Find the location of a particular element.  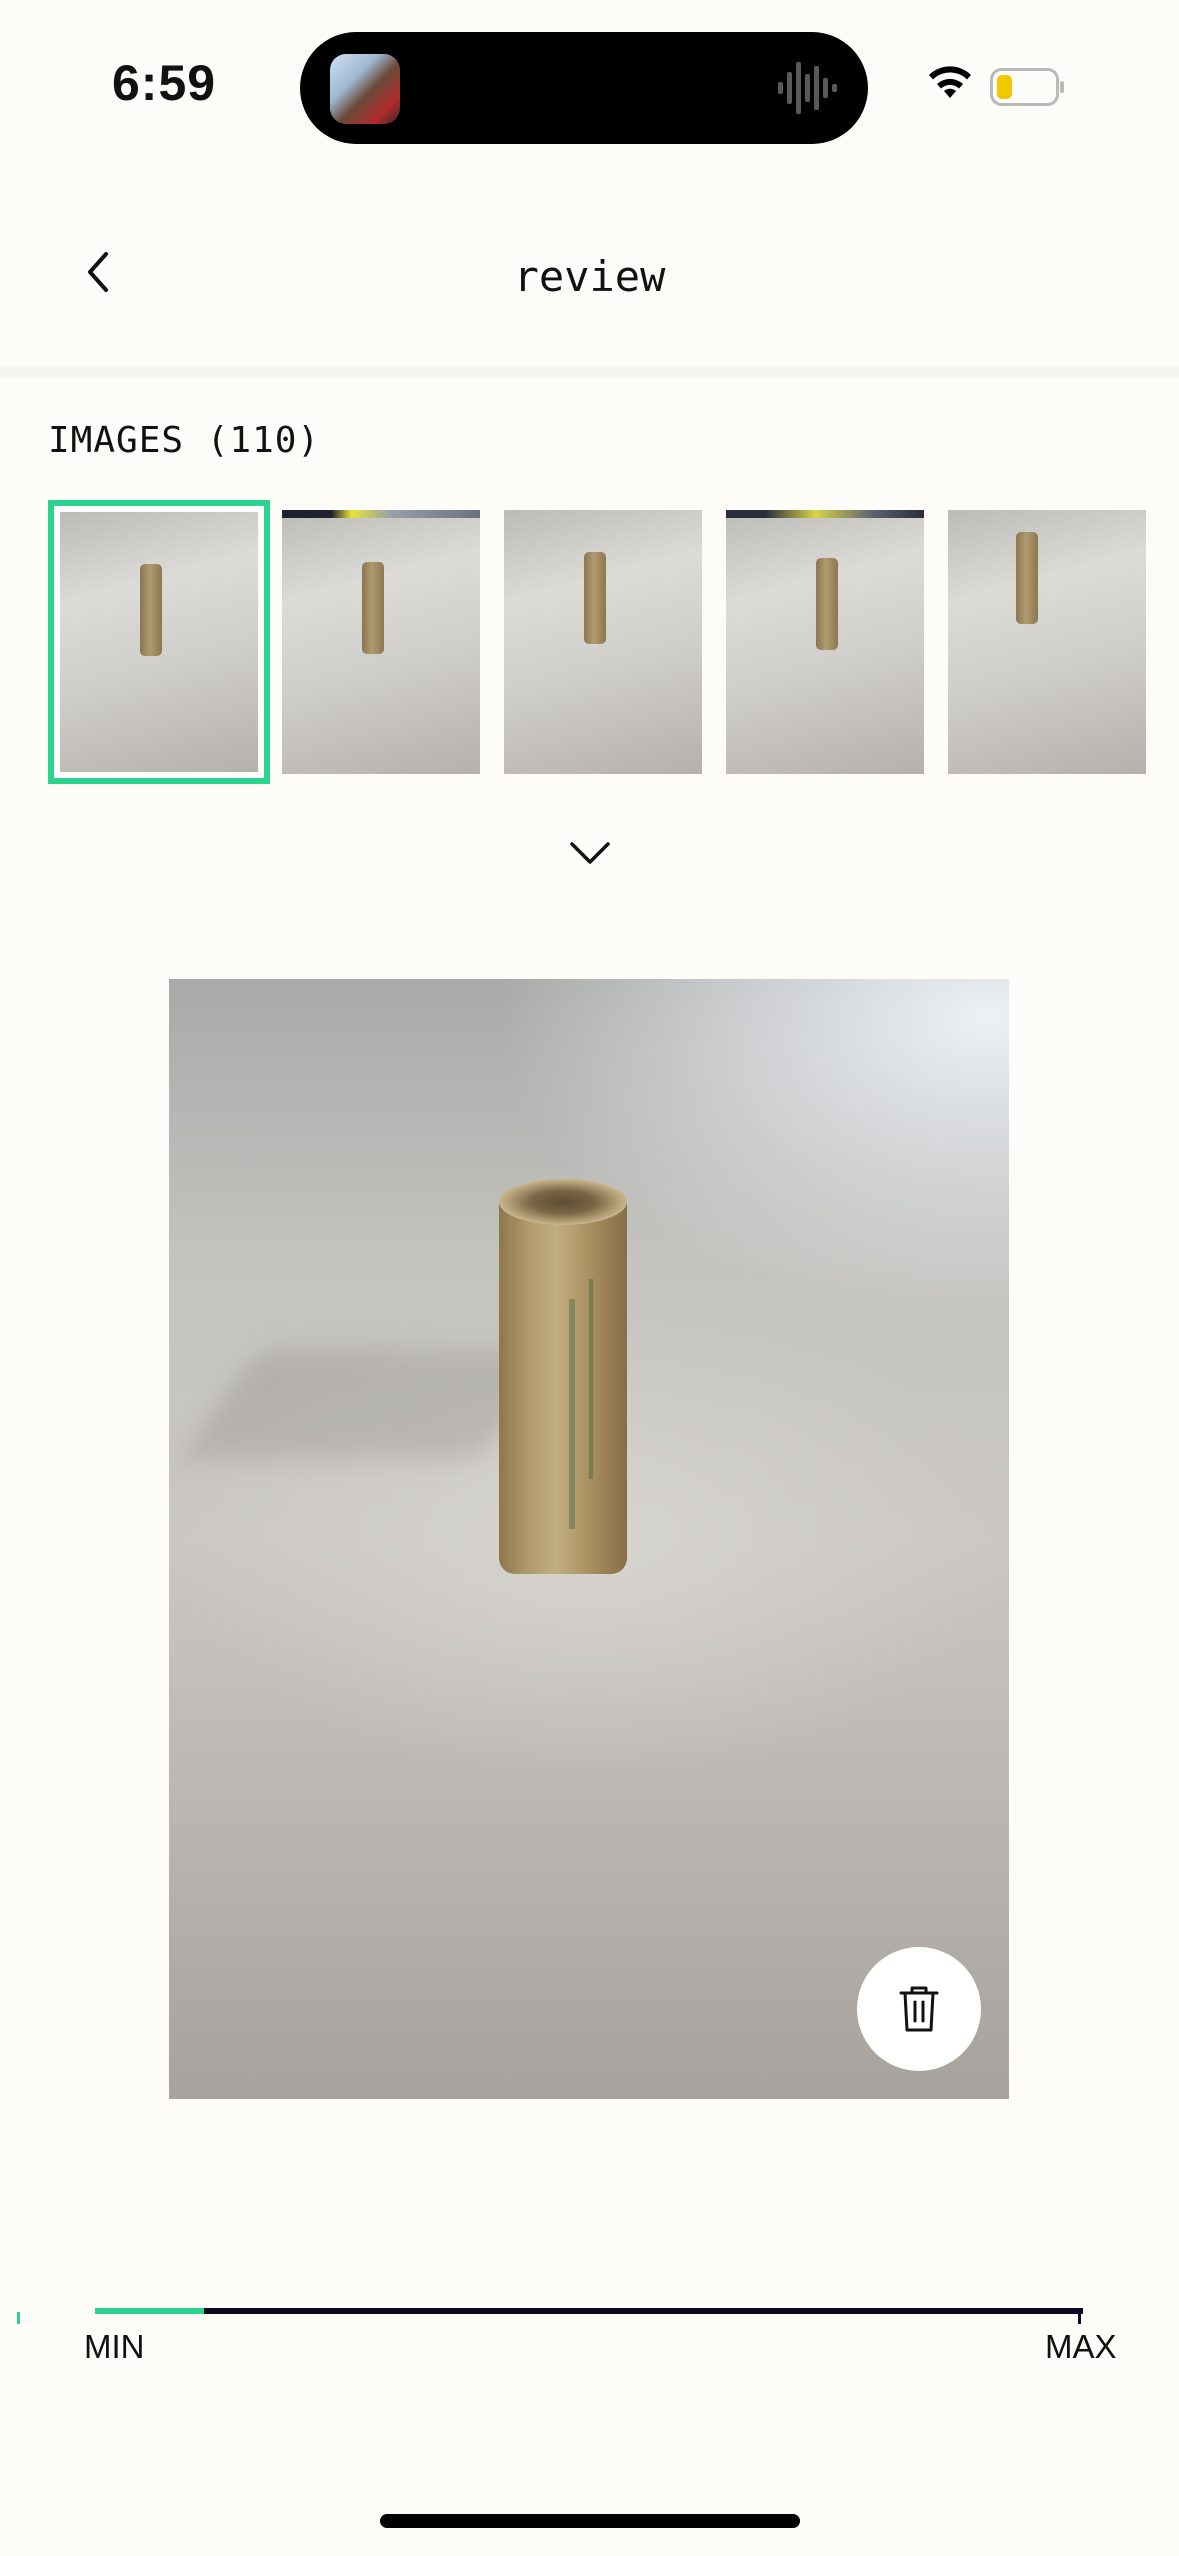

range-slider is located at coordinates (589, 2328).